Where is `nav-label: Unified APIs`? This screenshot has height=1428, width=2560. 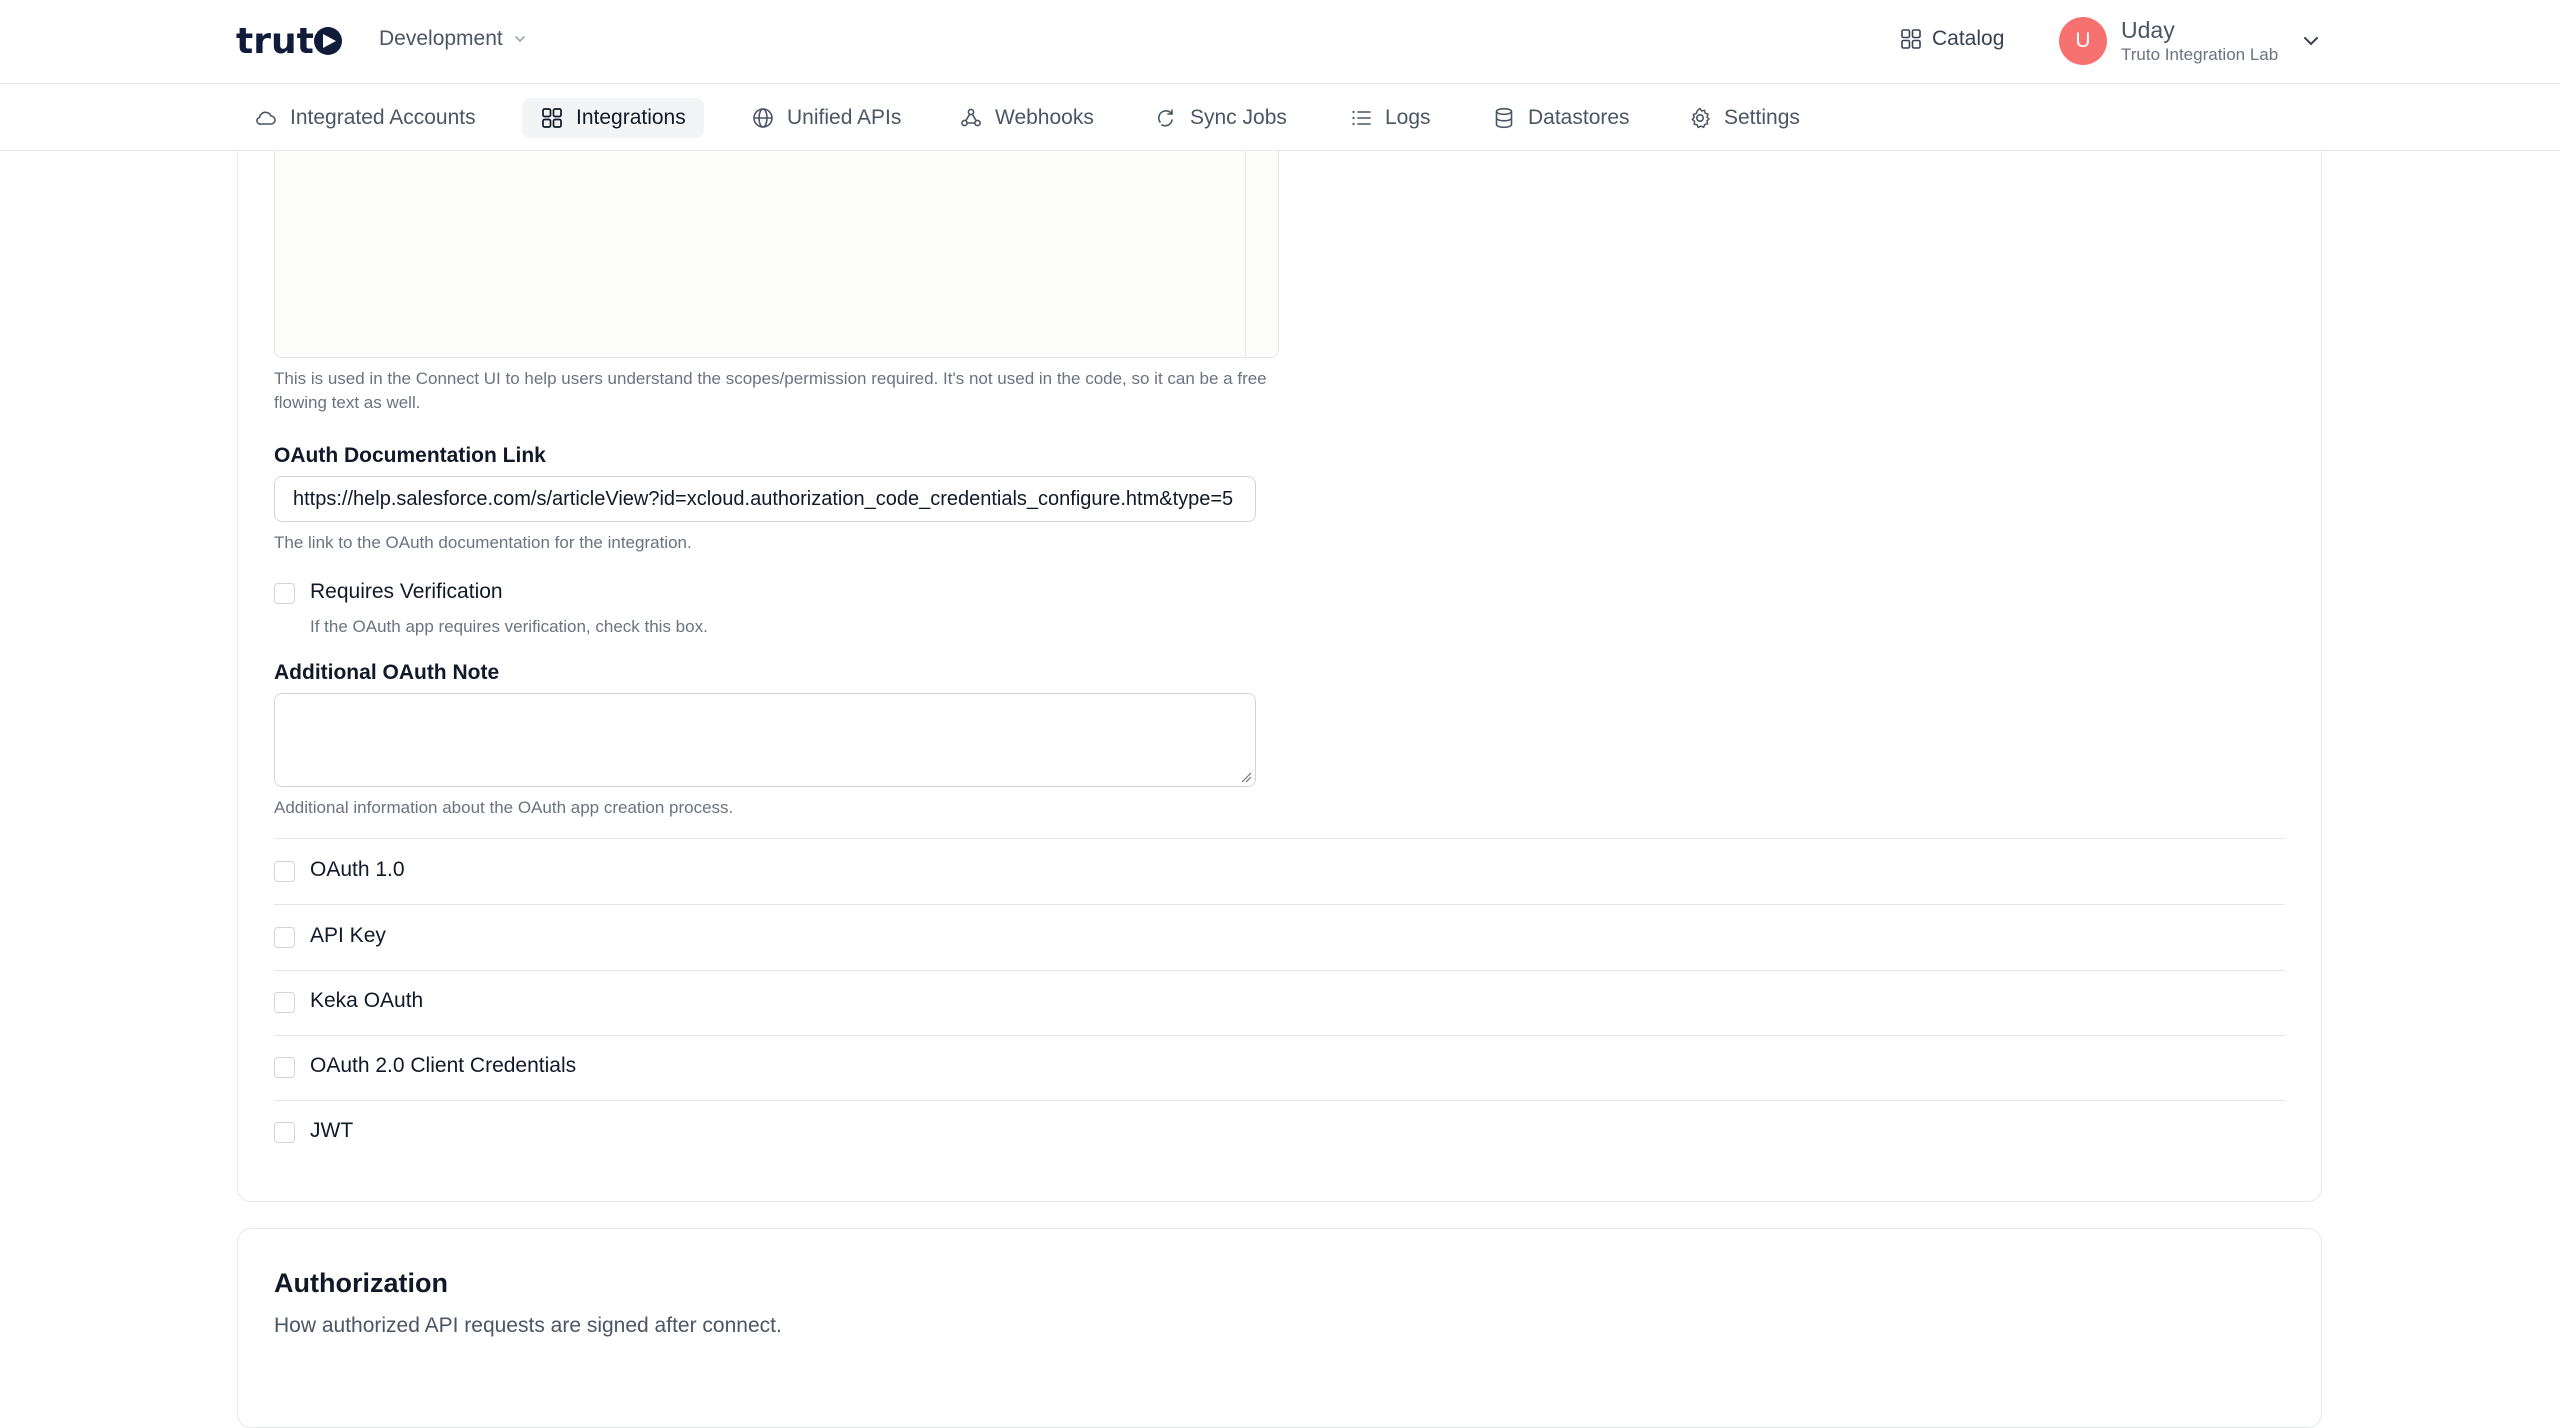
nav-label: Unified APIs is located at coordinates (844, 117).